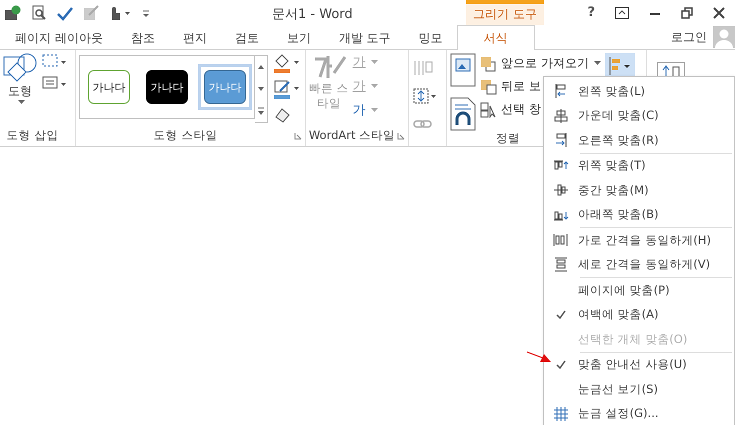 This screenshot has width=735, height=425. What do you see at coordinates (719, 12) in the screenshot?
I see `close-icon` at bounding box center [719, 12].